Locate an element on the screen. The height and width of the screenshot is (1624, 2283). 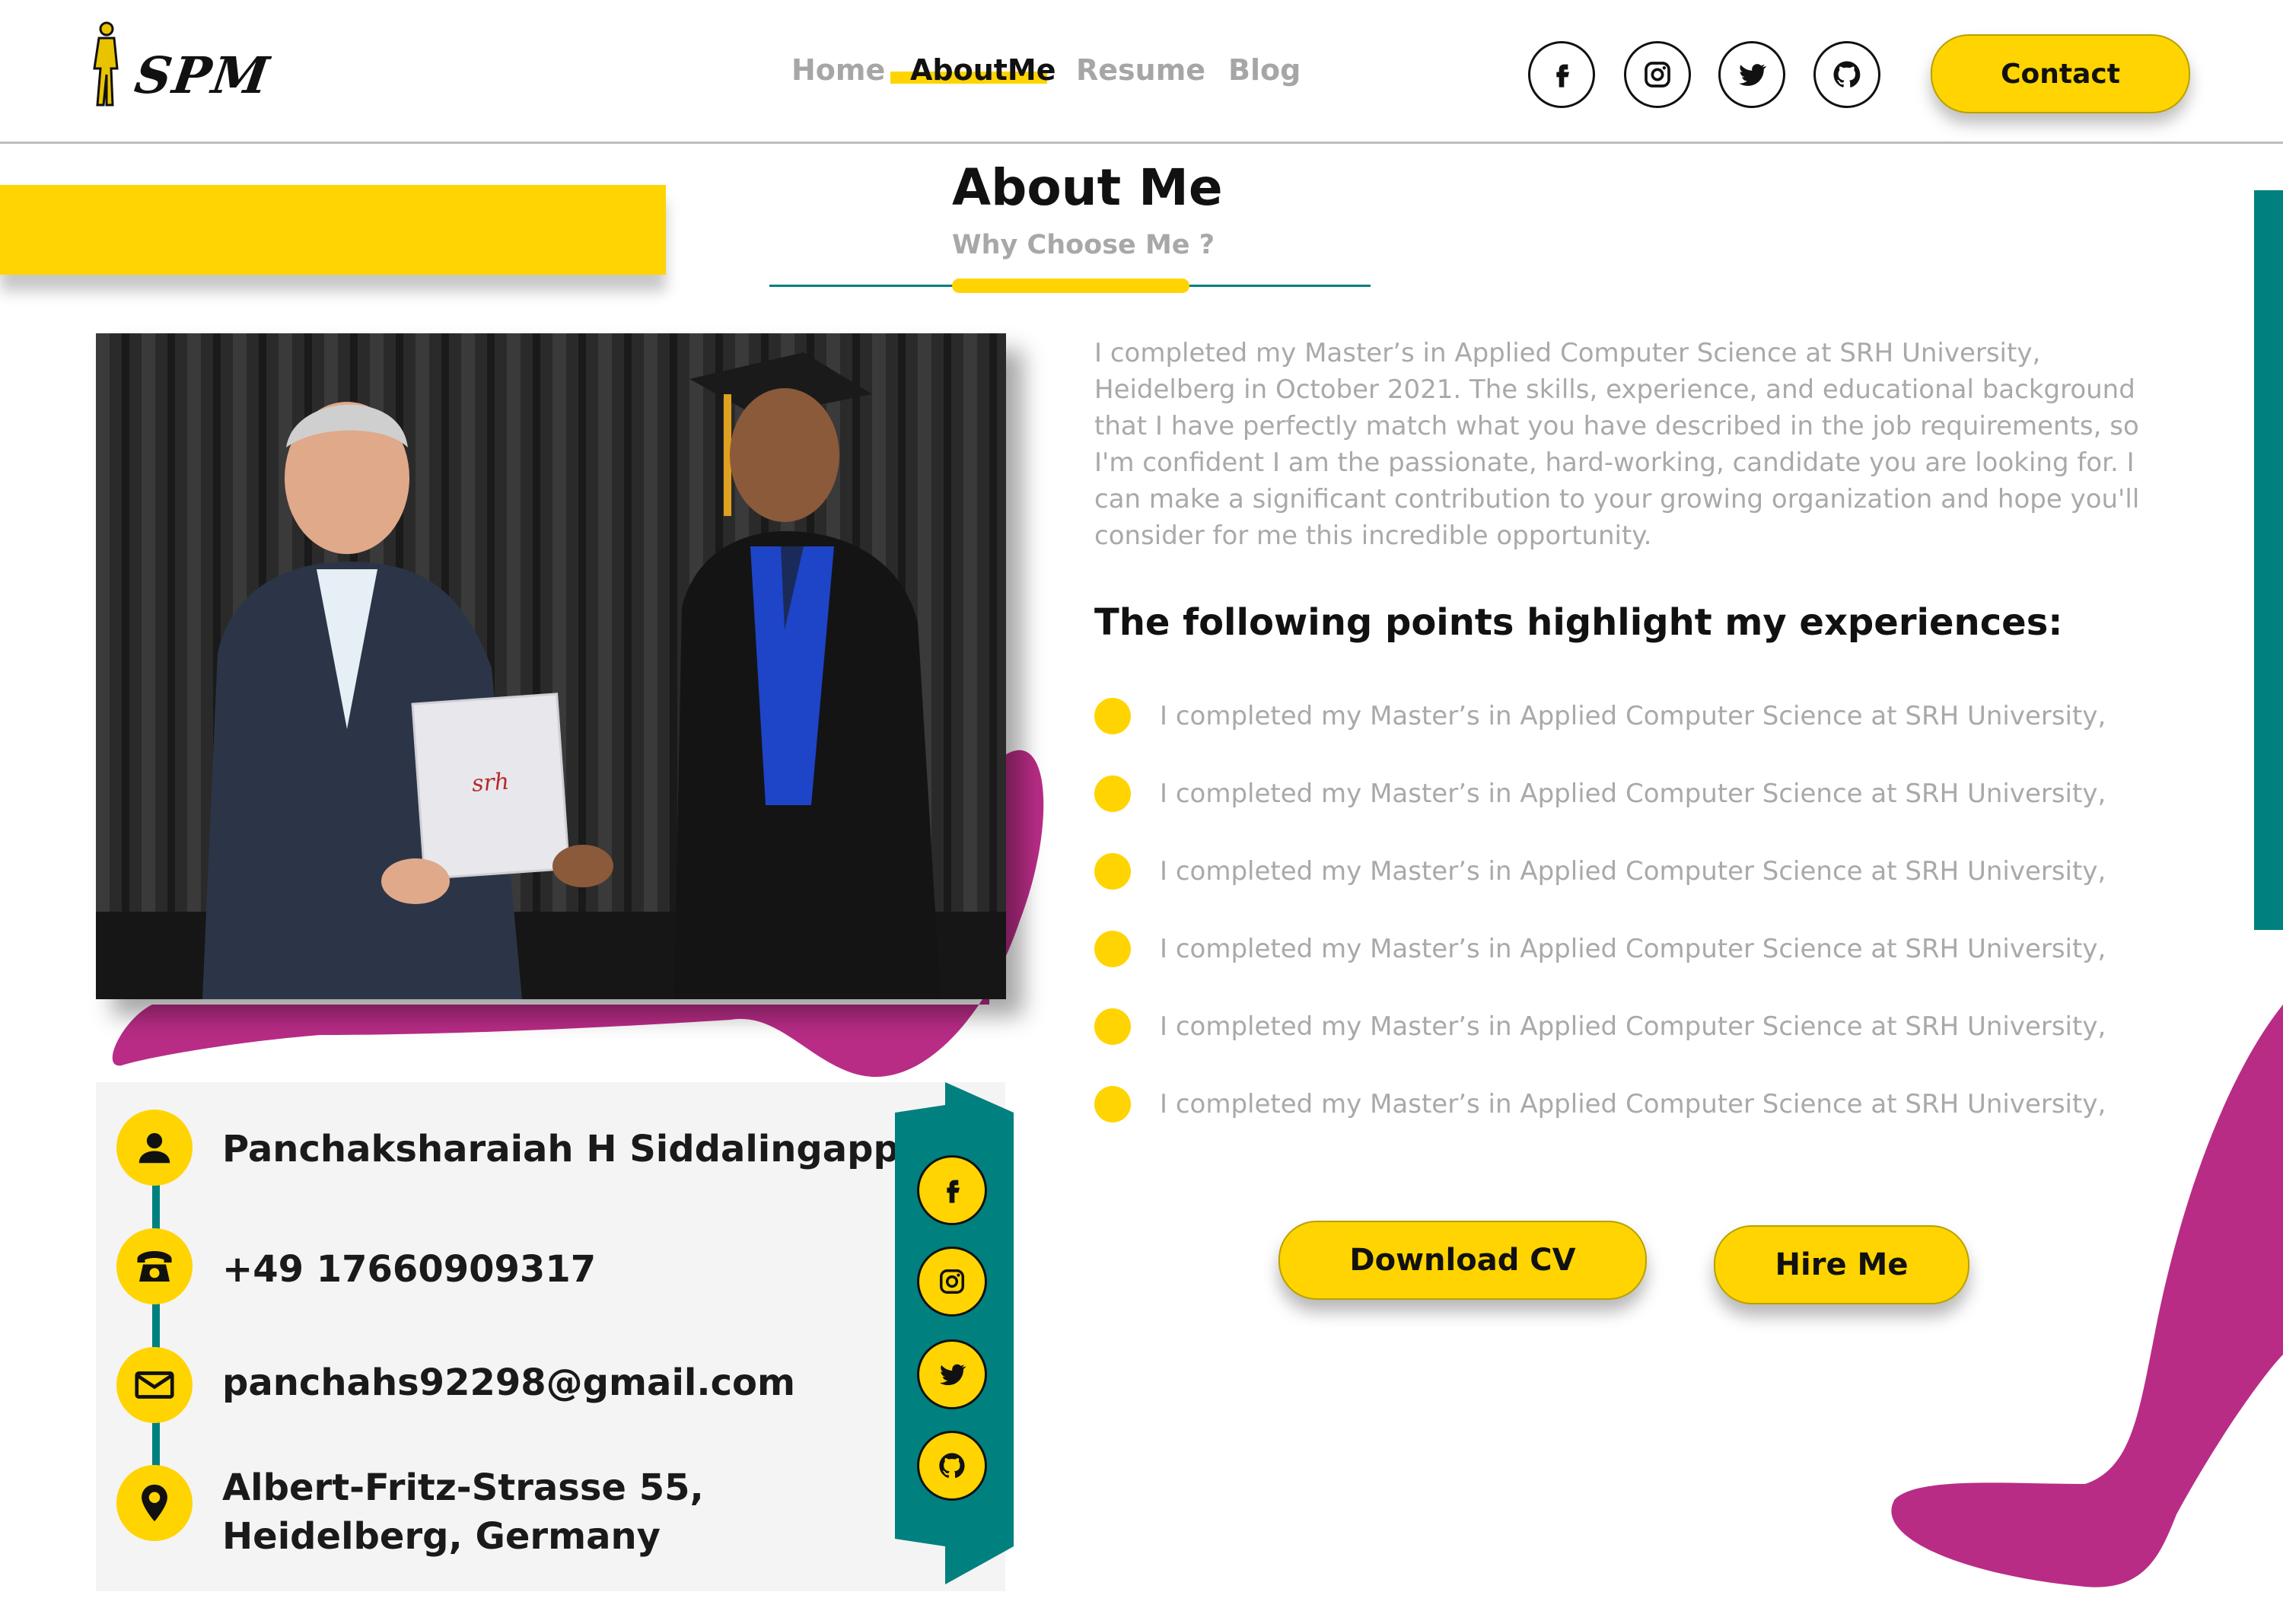
download-cv-button: Download CV is located at coordinates (1462, 1260).